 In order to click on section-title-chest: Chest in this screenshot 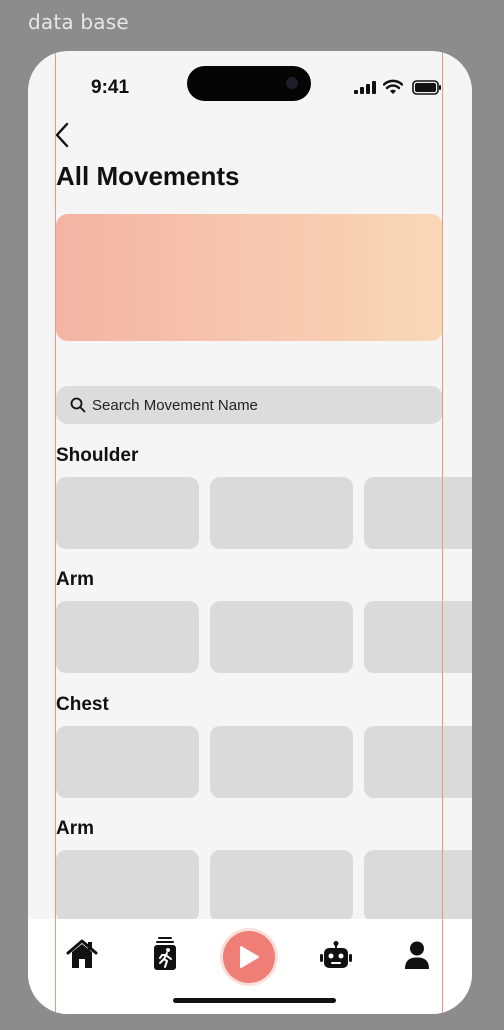, I will do `click(82, 704)`.